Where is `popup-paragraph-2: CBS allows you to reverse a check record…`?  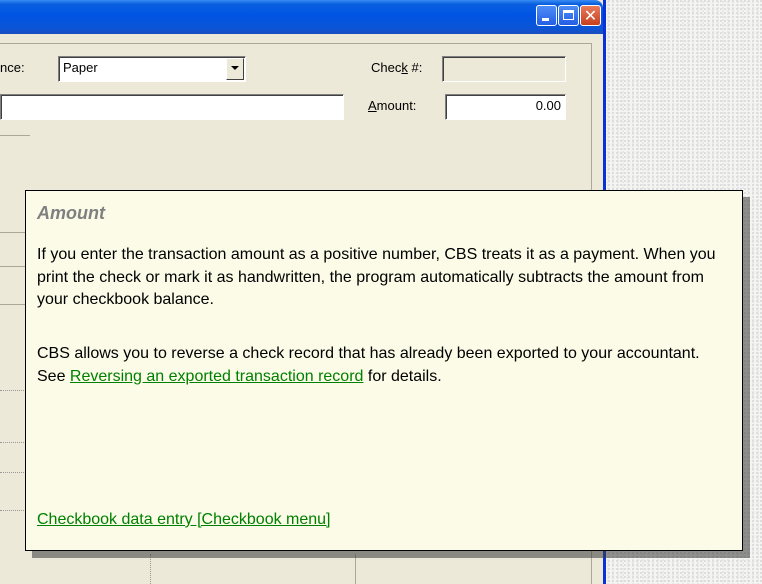
popup-paragraph-2: CBS allows you to reverse a check record… is located at coordinates (382, 365).